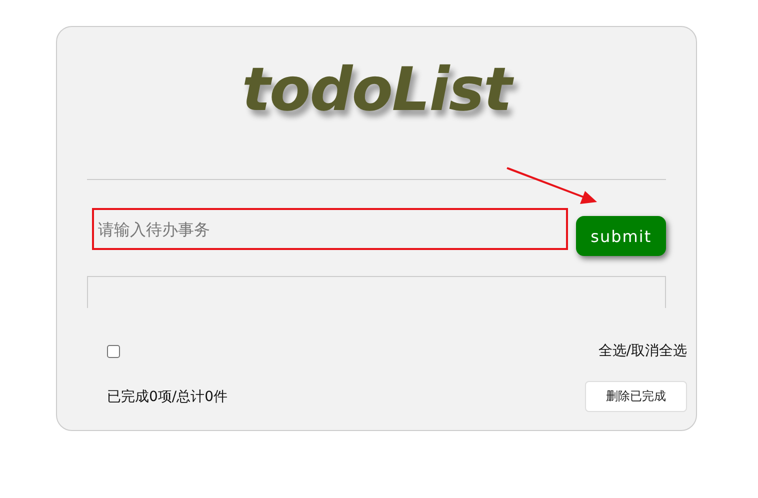 The width and height of the screenshot is (758, 498). What do you see at coordinates (167, 397) in the screenshot?
I see `summary-text: 已完成0项/总计0件` at bounding box center [167, 397].